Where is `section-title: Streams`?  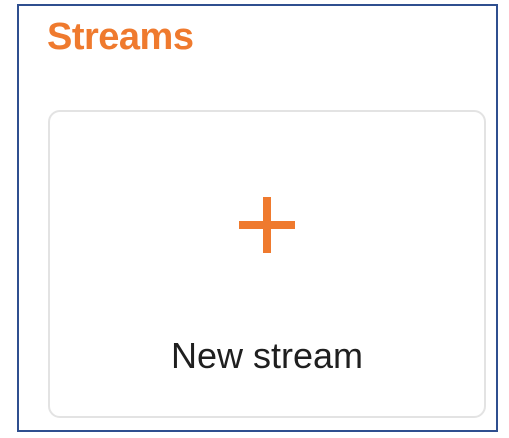
section-title: Streams is located at coordinates (120, 37).